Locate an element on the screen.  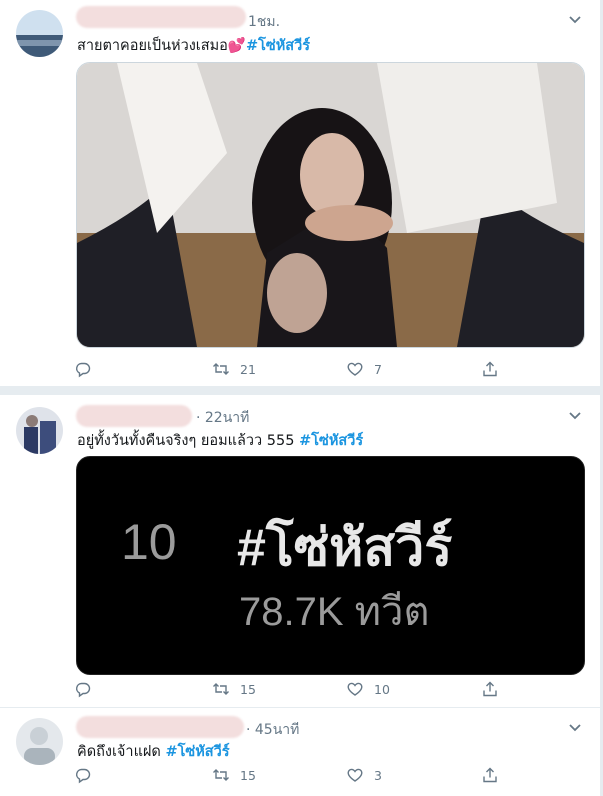
tweet-body: สายตาคอยเป็นห่วงเสมอ is located at coordinates (152, 46).